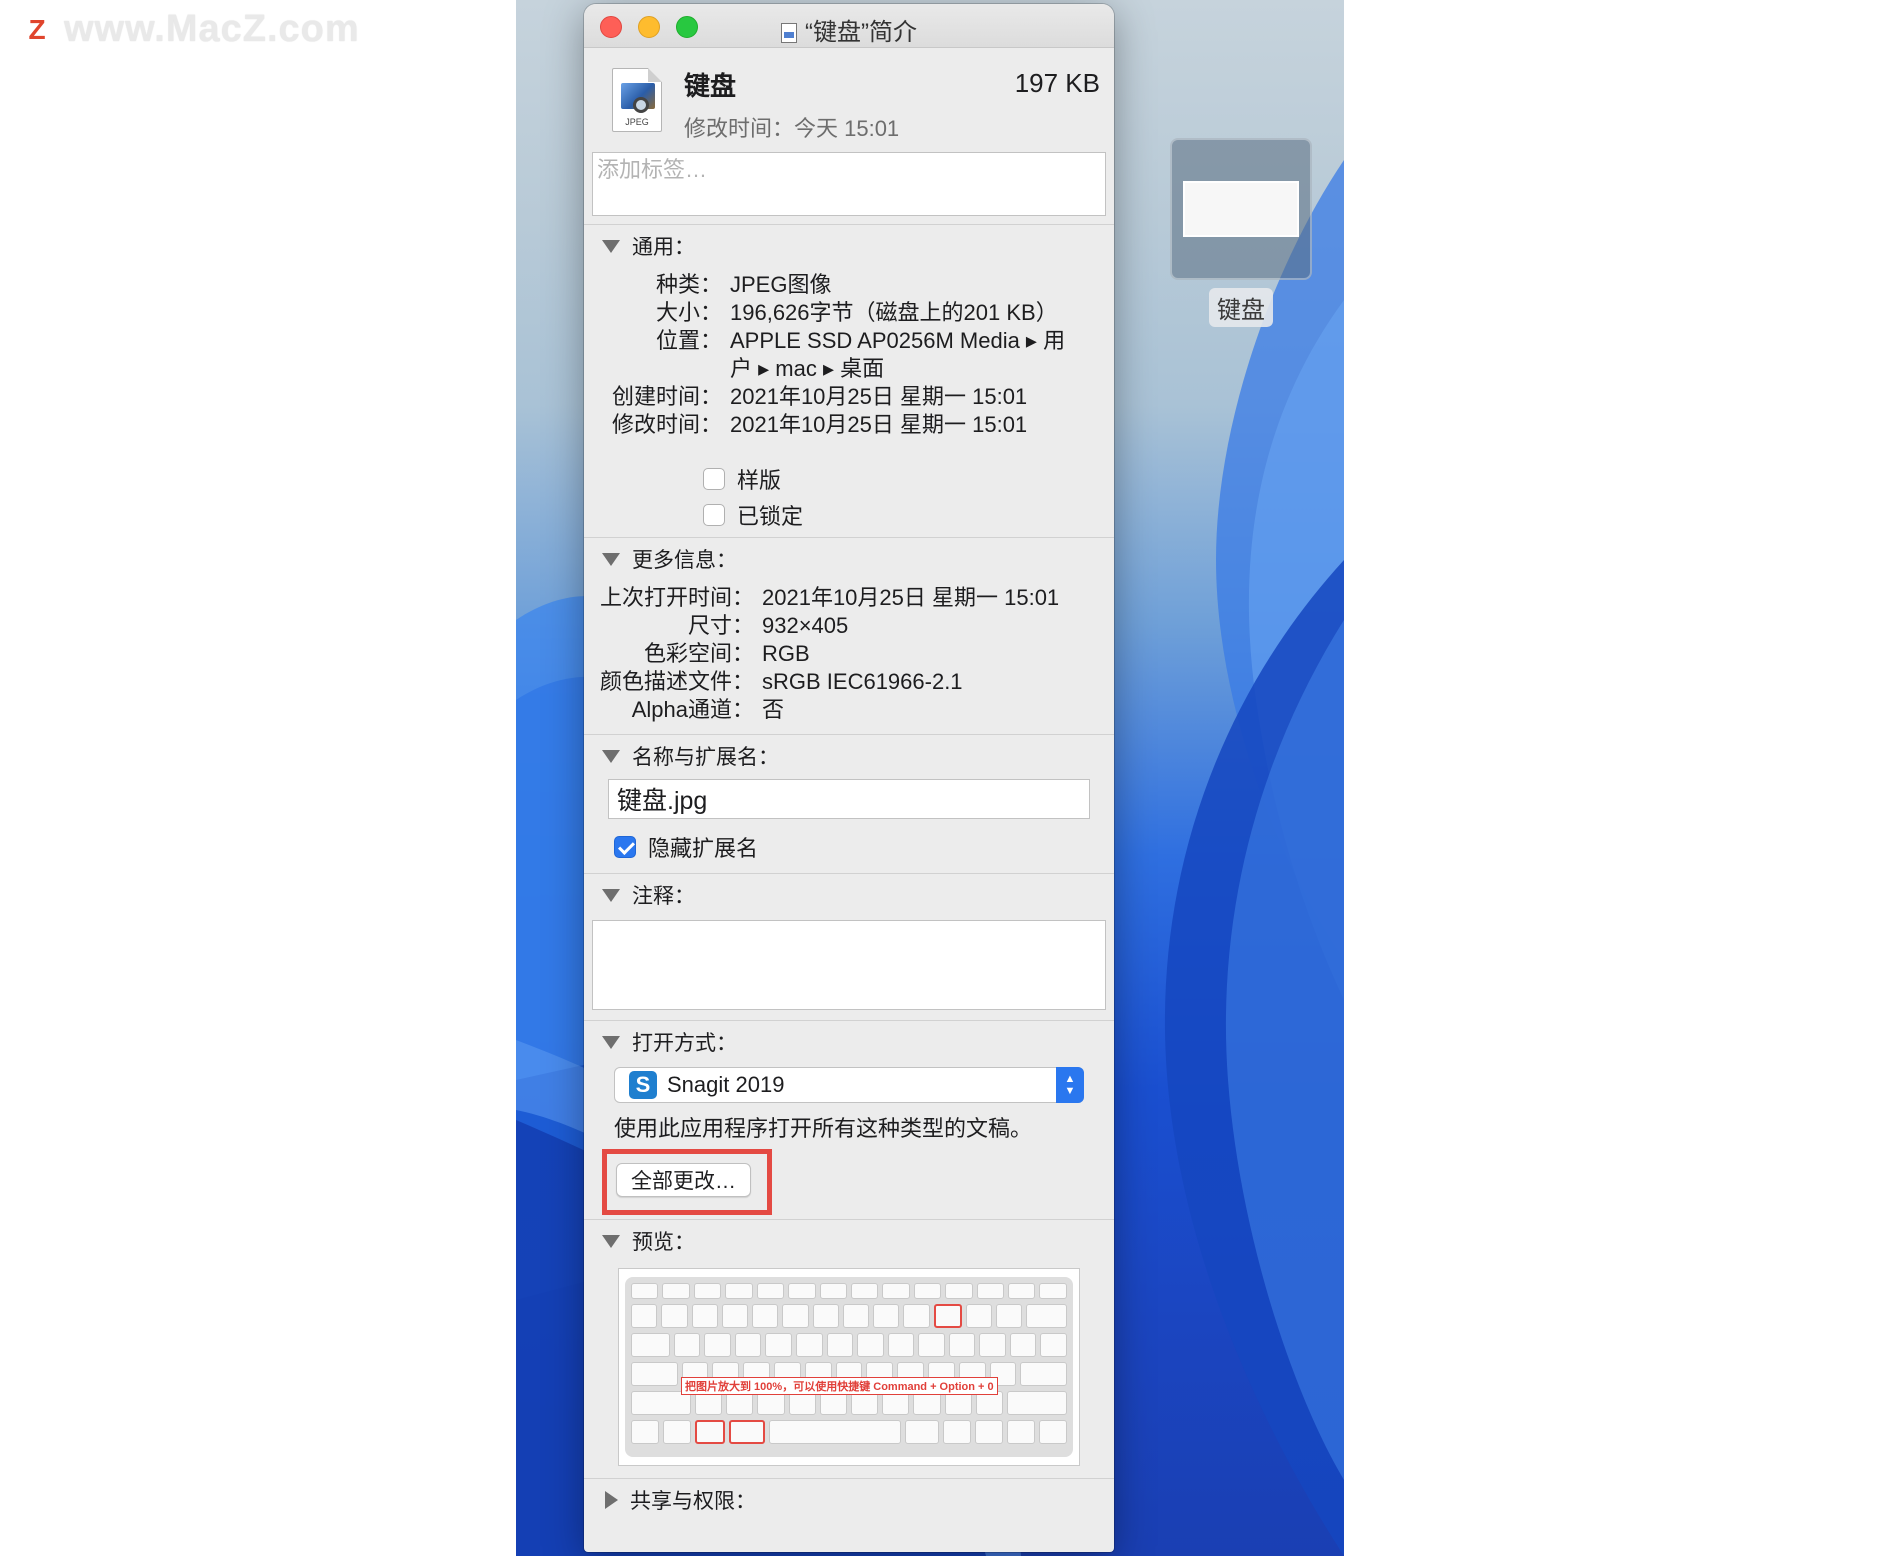 Image resolution: width=1900 pixels, height=1556 pixels. Describe the element at coordinates (643, 1085) in the screenshot. I see `snagit-app-icon: S` at that location.